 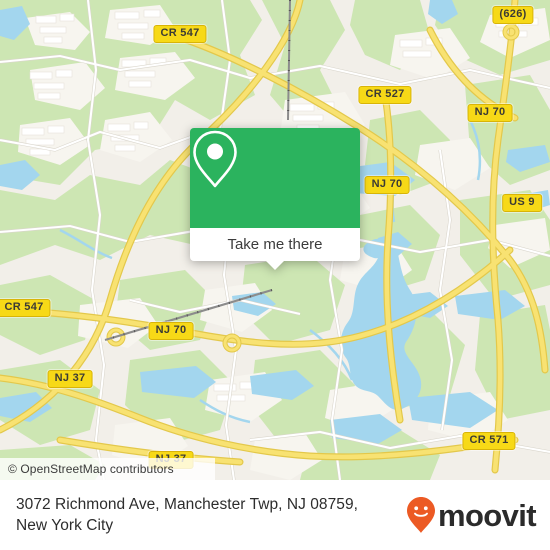 What do you see at coordinates (215, 159) in the screenshot?
I see `map-pin-icon` at bounding box center [215, 159].